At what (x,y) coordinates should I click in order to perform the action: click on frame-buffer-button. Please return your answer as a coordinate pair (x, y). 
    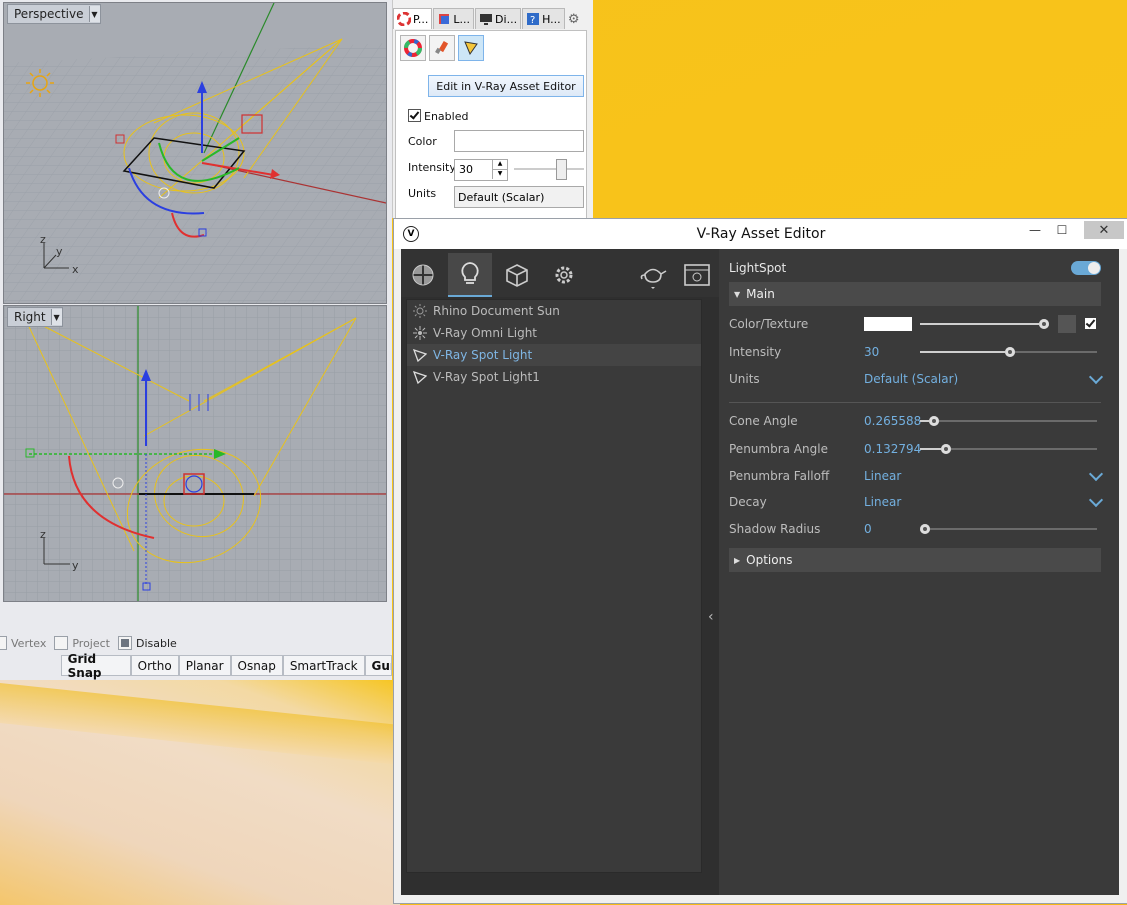
    Looking at the image, I should click on (697, 275).